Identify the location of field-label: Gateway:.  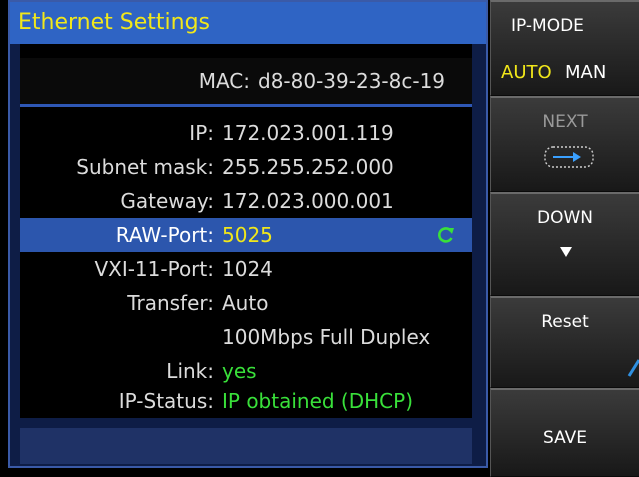
(167, 201).